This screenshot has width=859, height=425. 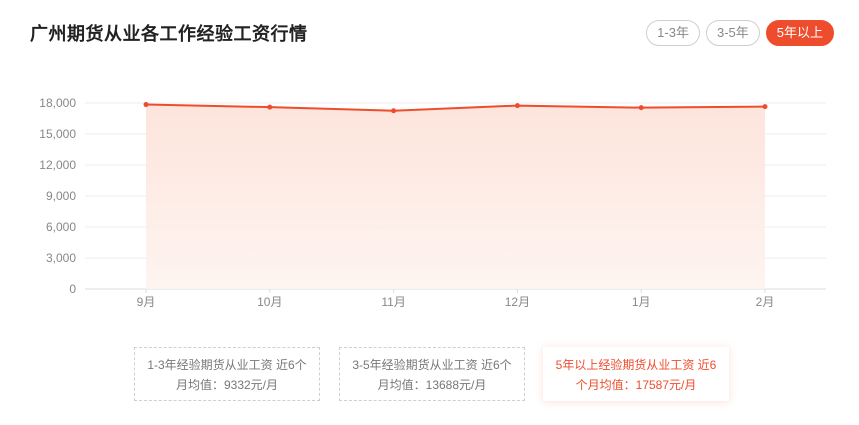 I want to click on y-tick-label: 15,000, so click(x=57, y=134).